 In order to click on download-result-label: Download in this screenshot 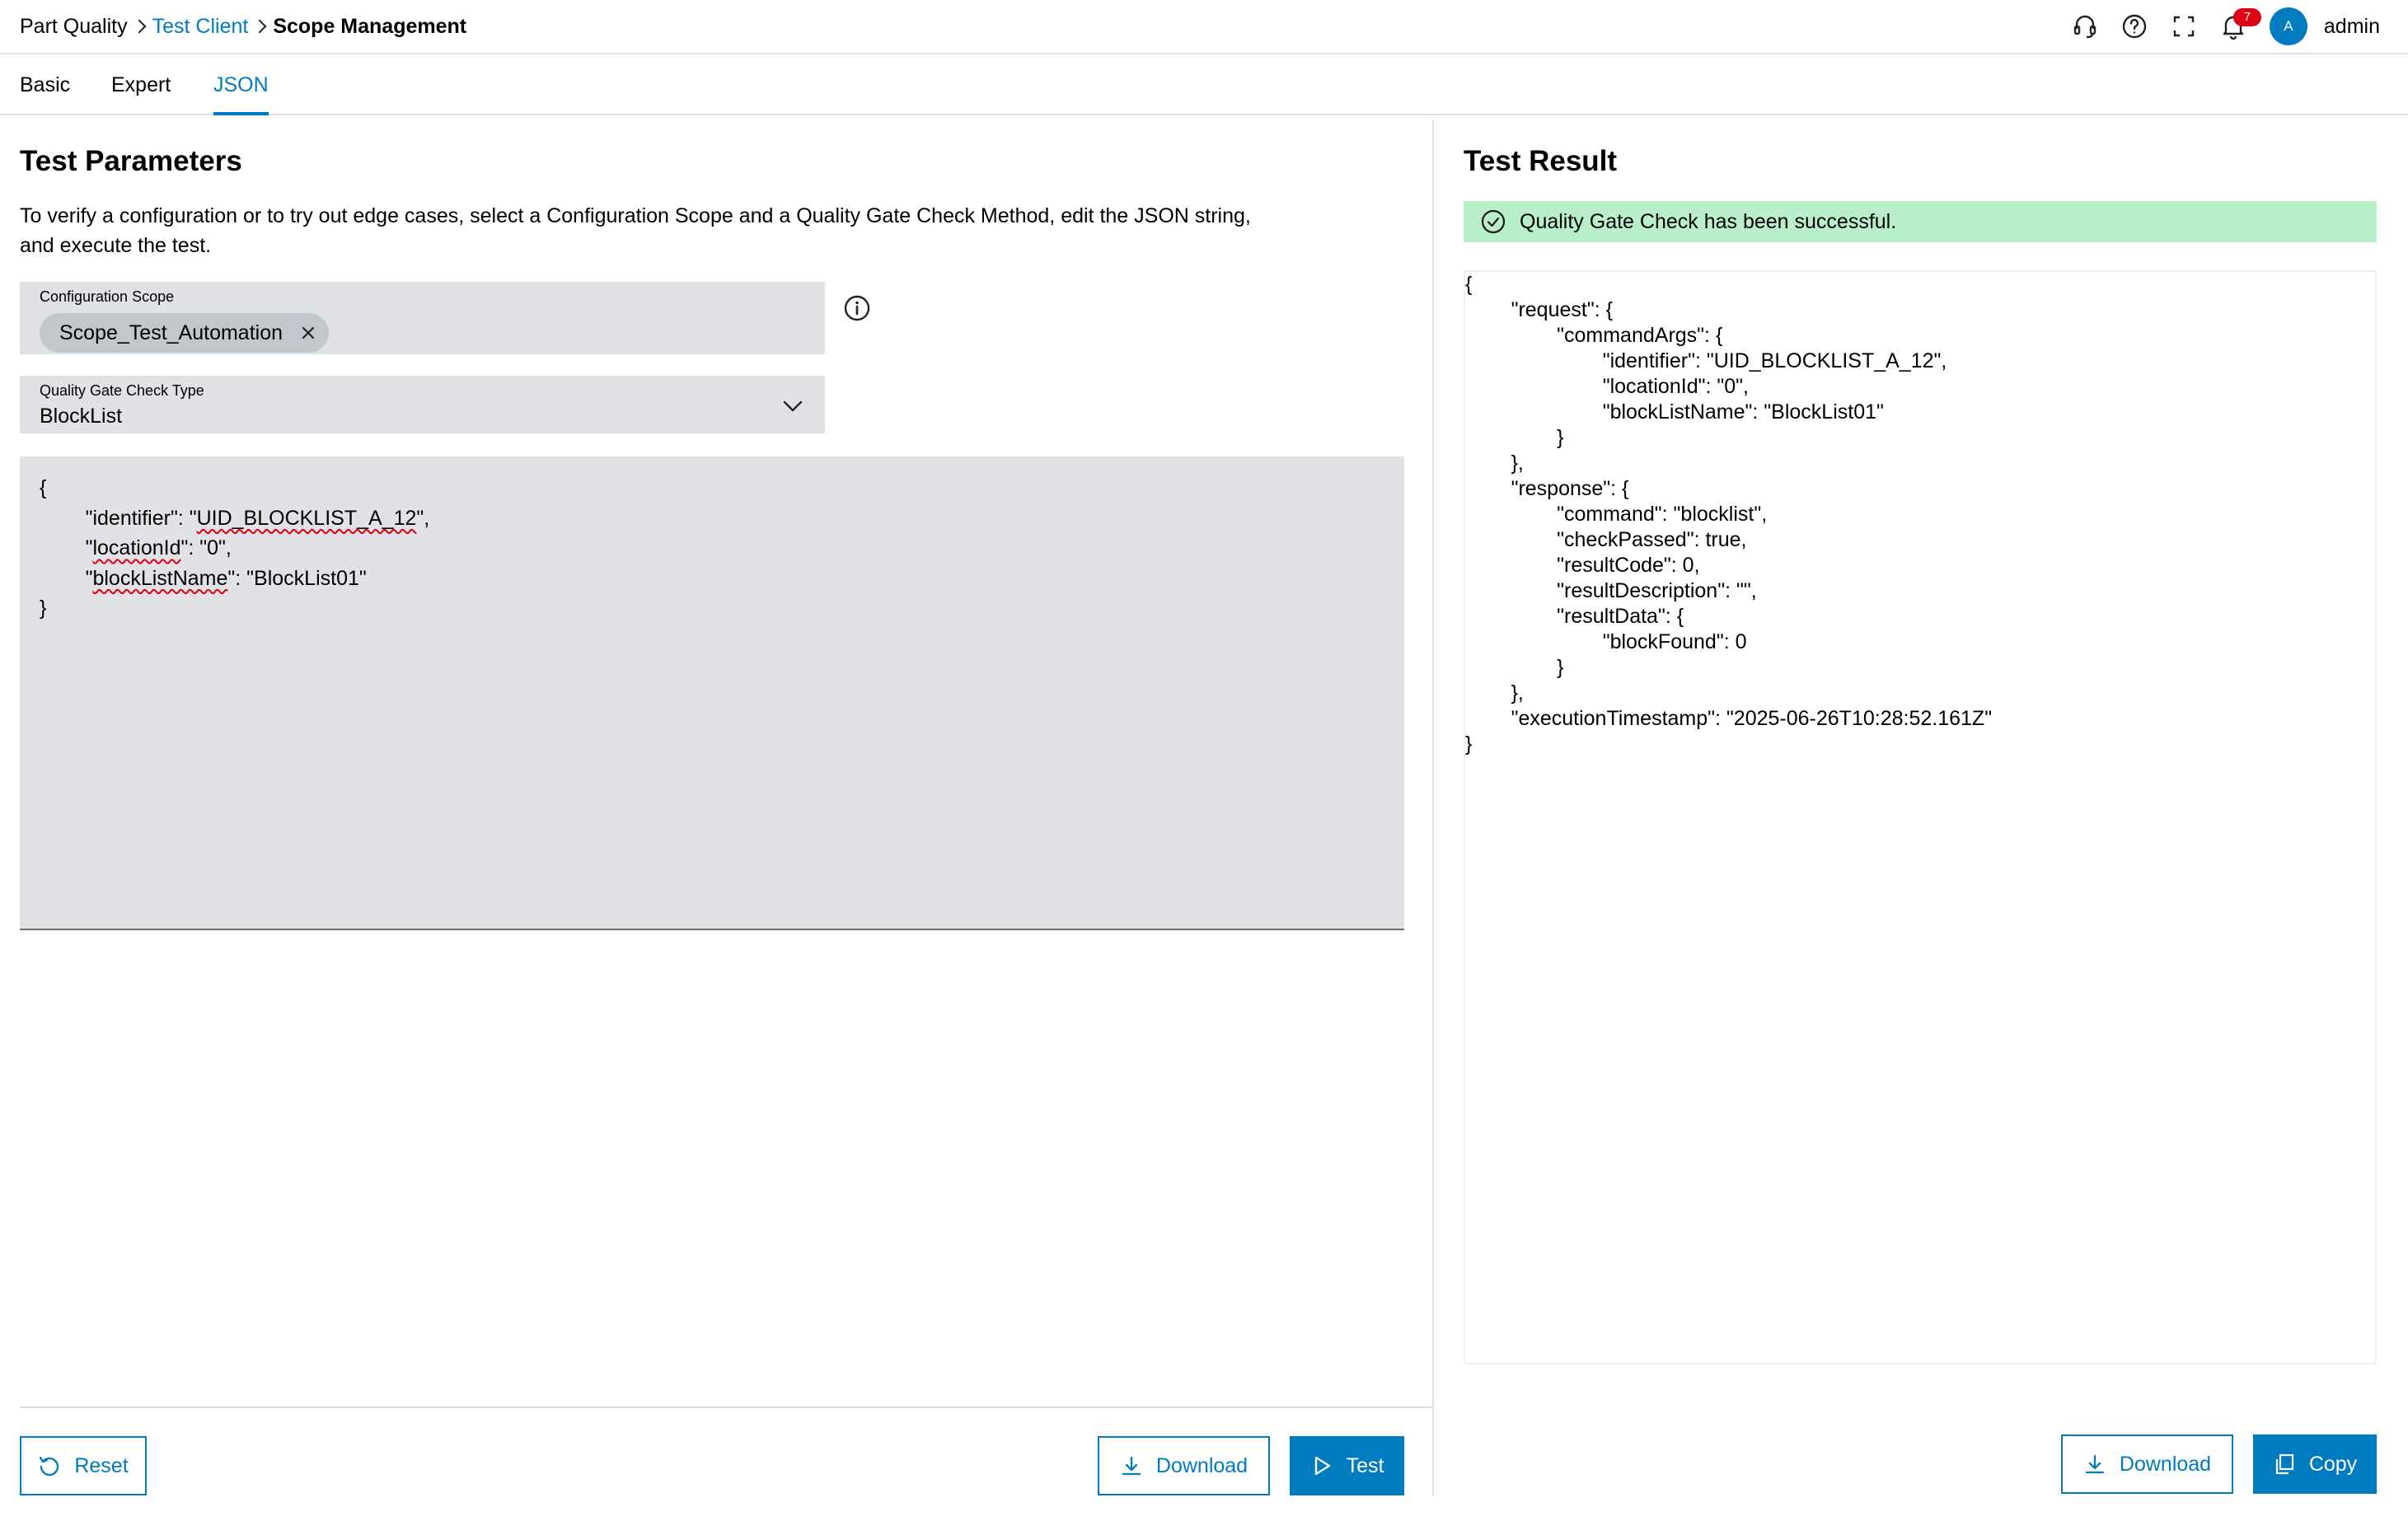, I will do `click(2165, 1464)`.